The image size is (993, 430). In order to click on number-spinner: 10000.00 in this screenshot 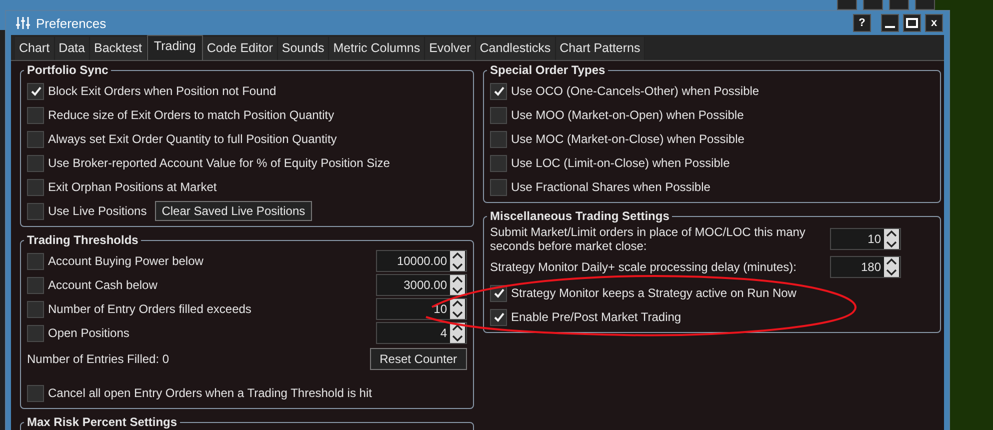, I will do `click(421, 261)`.